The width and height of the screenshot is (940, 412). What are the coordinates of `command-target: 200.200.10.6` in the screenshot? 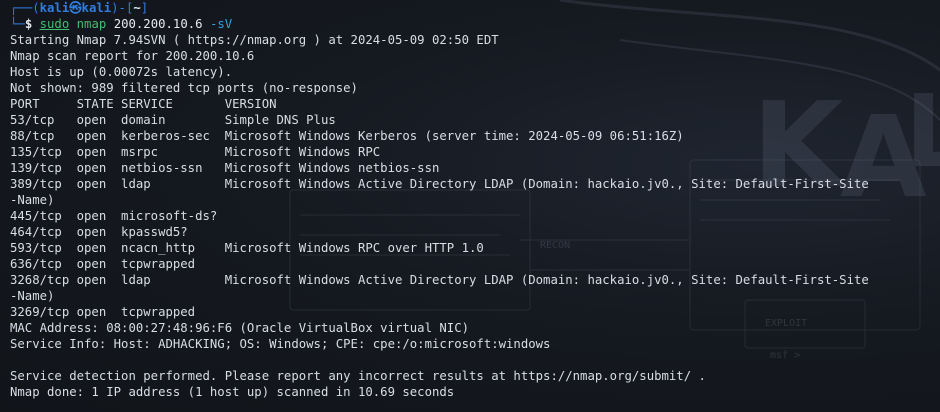 It's located at (158, 24).